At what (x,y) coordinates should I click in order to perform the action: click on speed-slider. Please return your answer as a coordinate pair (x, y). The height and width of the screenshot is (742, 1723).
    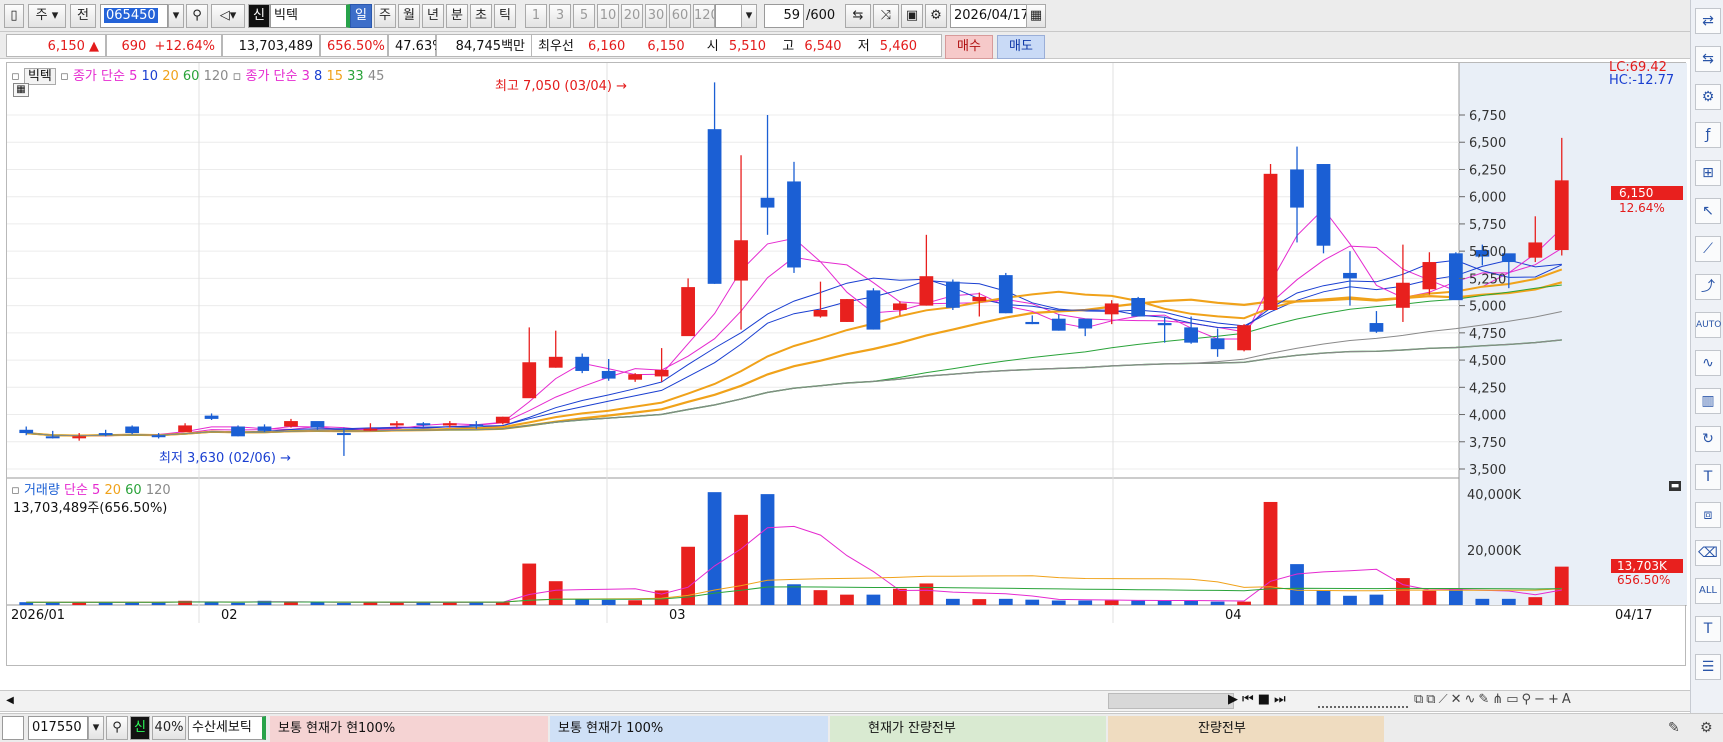
    Looking at the image, I should click on (1363, 701).